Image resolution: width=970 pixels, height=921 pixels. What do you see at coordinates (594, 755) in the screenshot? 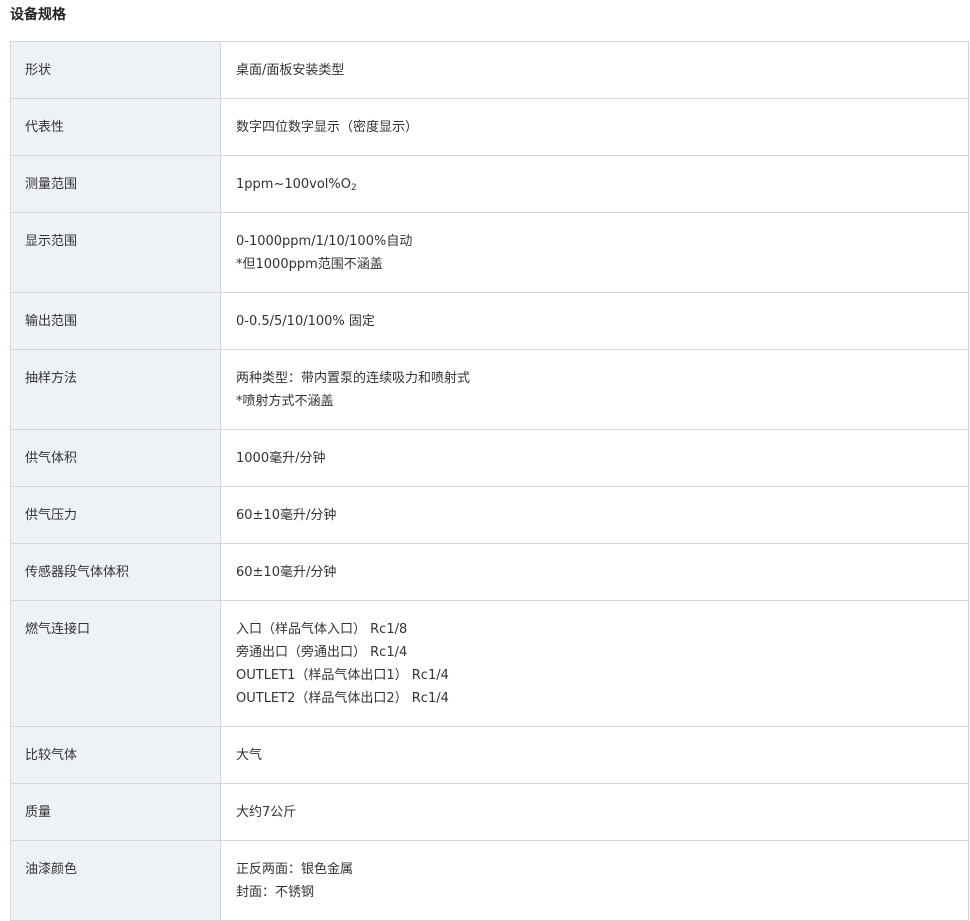
I see `row-value: 大气` at bounding box center [594, 755].